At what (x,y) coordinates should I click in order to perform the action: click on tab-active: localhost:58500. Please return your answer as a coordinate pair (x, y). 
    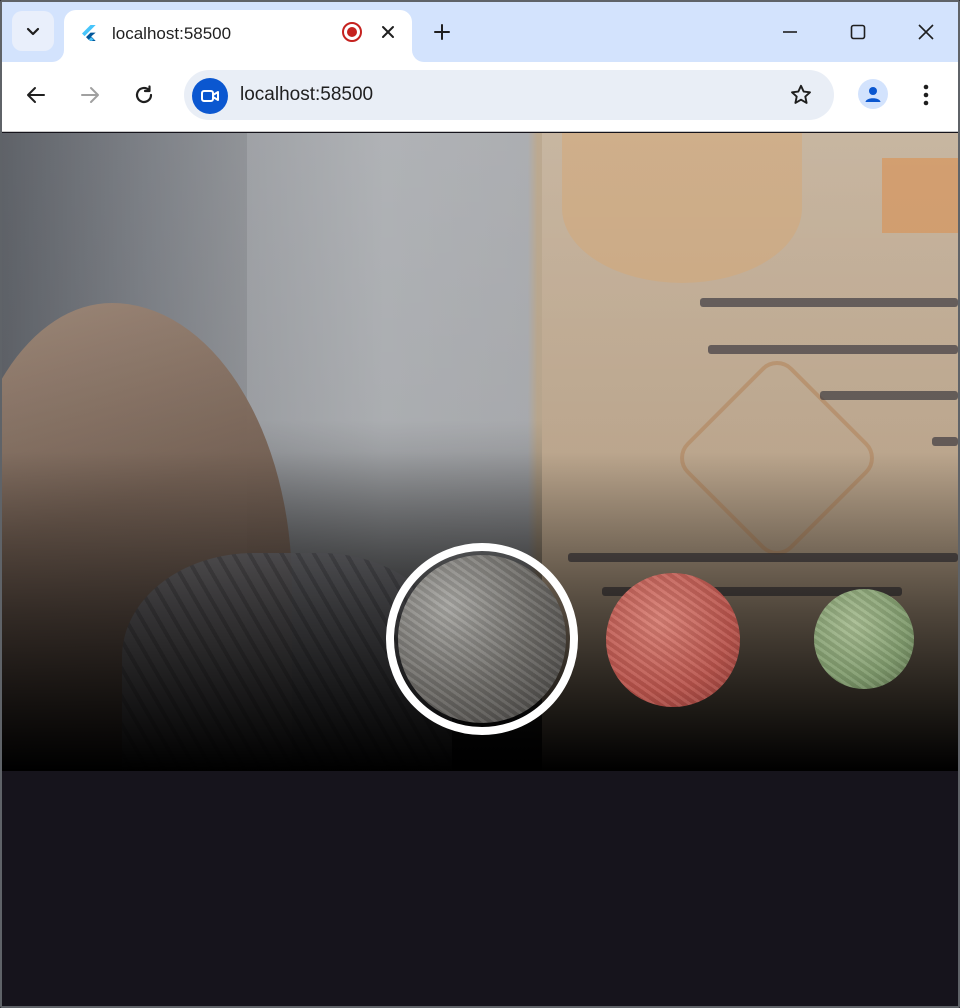
    Looking at the image, I should click on (238, 36).